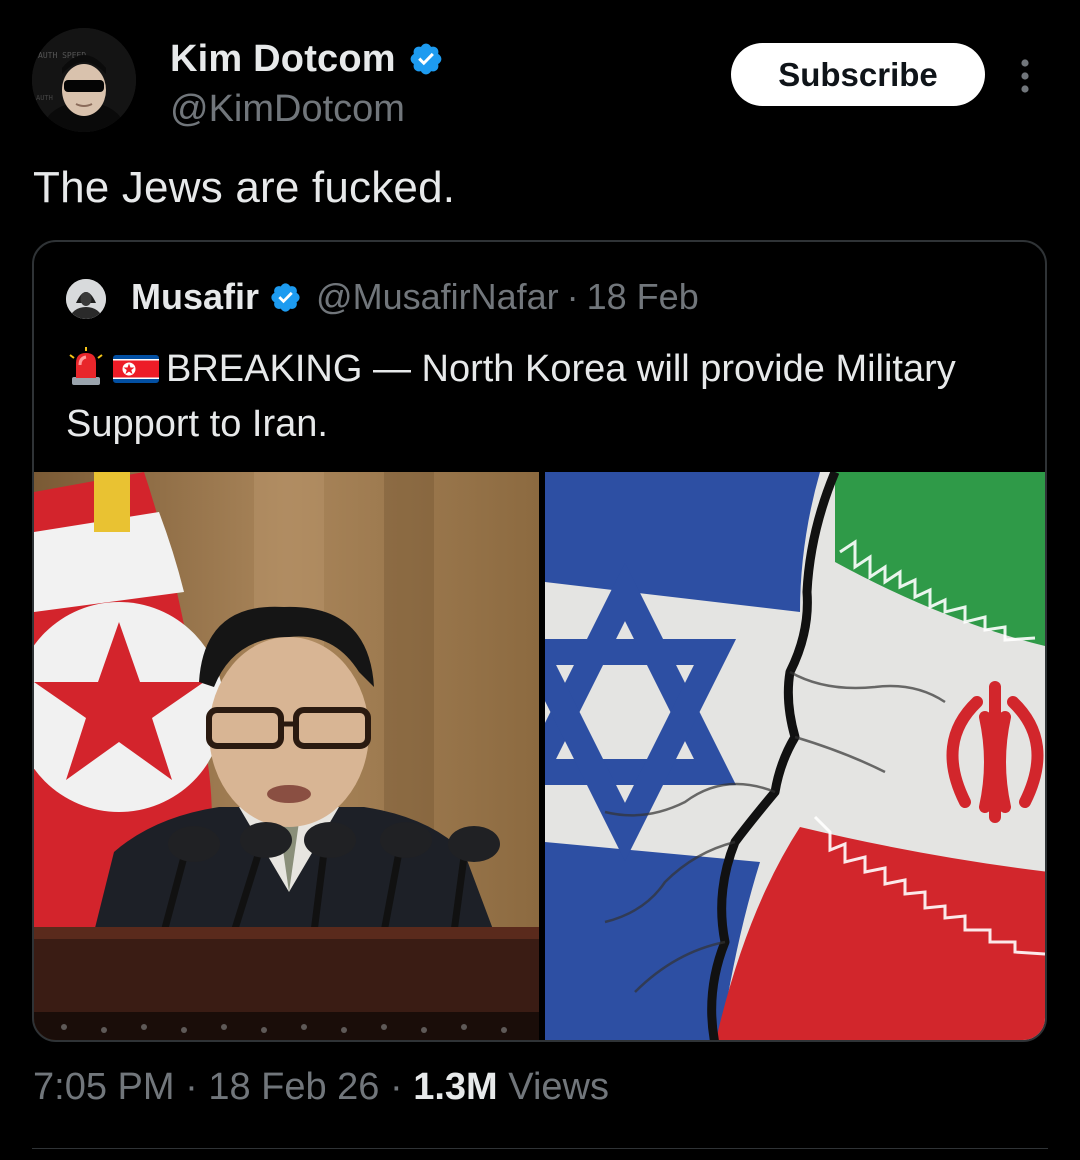  I want to click on quoted-post-header: Musafir @MusafirNafar · 18 Feb, so click(415, 297).